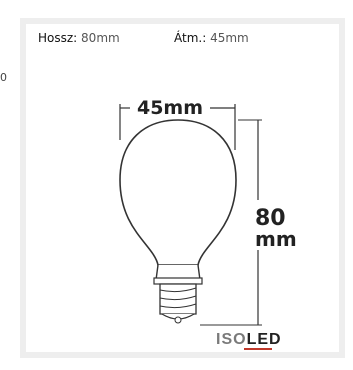 The height and width of the screenshot is (370, 353). I want to click on stray-text: 0, so click(3, 77).